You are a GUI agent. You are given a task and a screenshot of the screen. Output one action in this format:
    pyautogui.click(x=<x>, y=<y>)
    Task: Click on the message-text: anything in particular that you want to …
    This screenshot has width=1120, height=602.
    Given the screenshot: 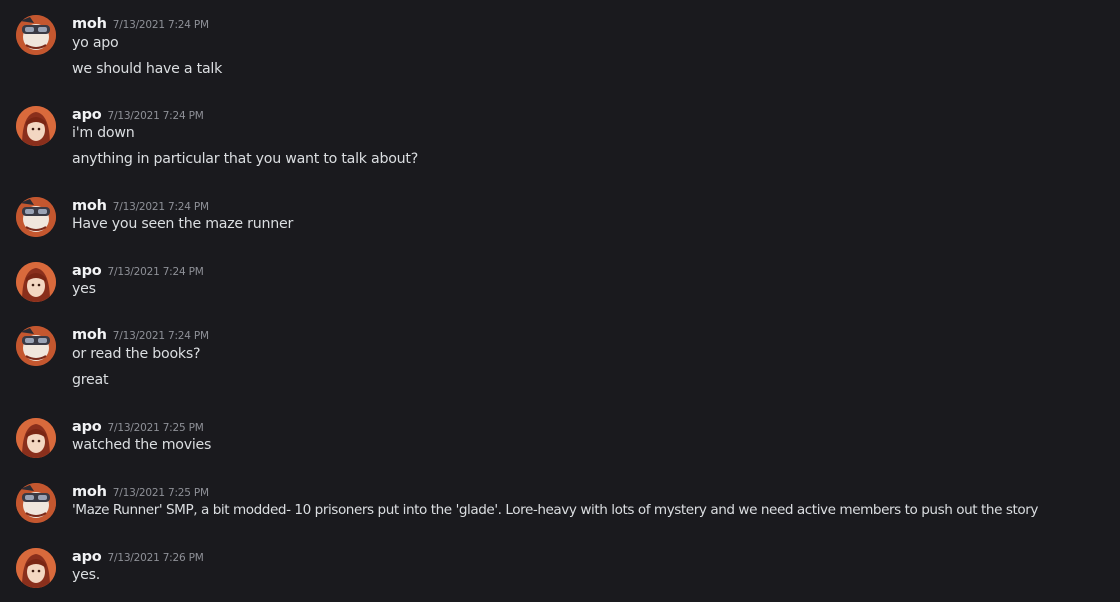 What is the action you would take?
    pyautogui.click(x=245, y=159)
    